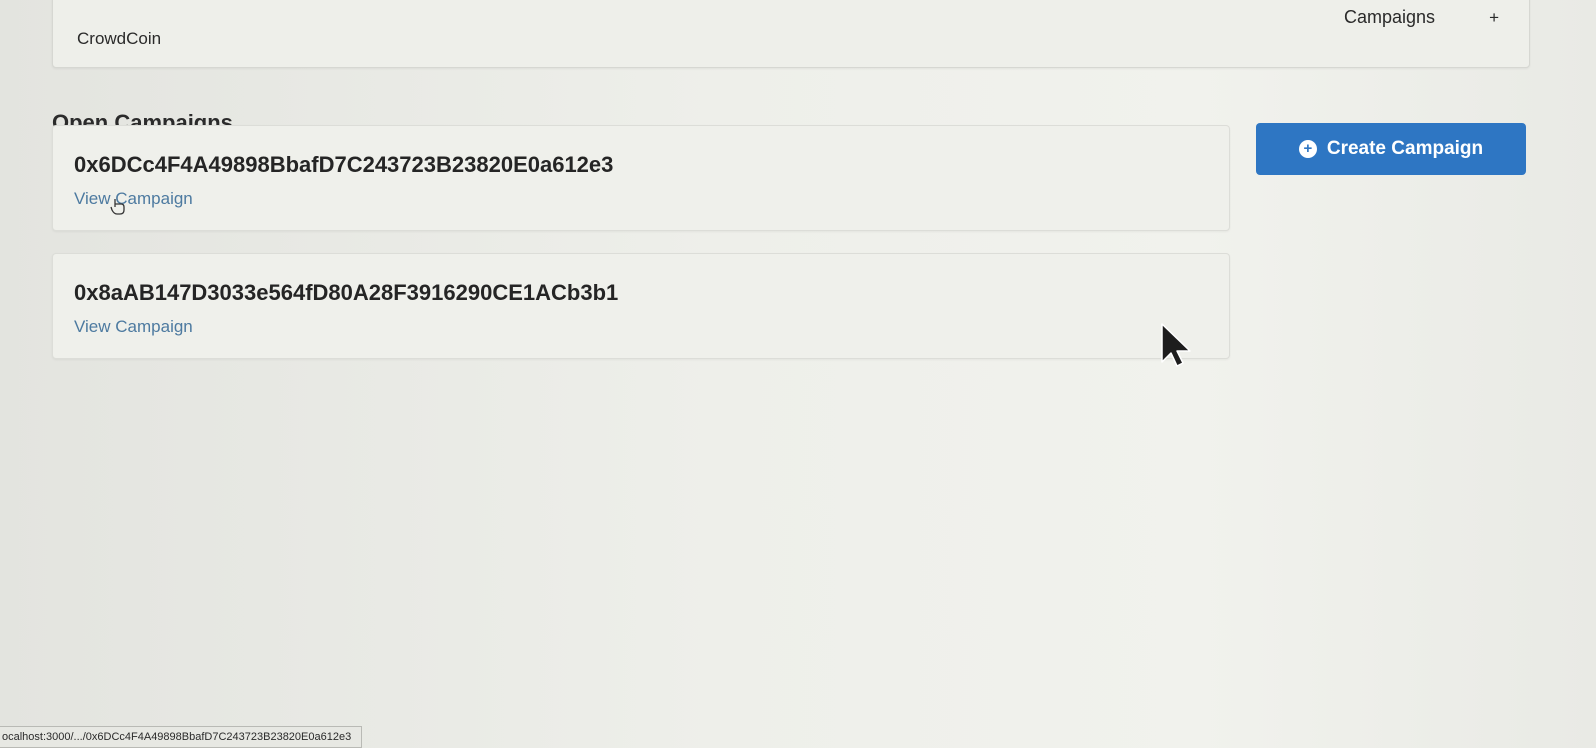 This screenshot has height=748, width=1596. I want to click on plus-circle-icon: +, so click(1307, 149).